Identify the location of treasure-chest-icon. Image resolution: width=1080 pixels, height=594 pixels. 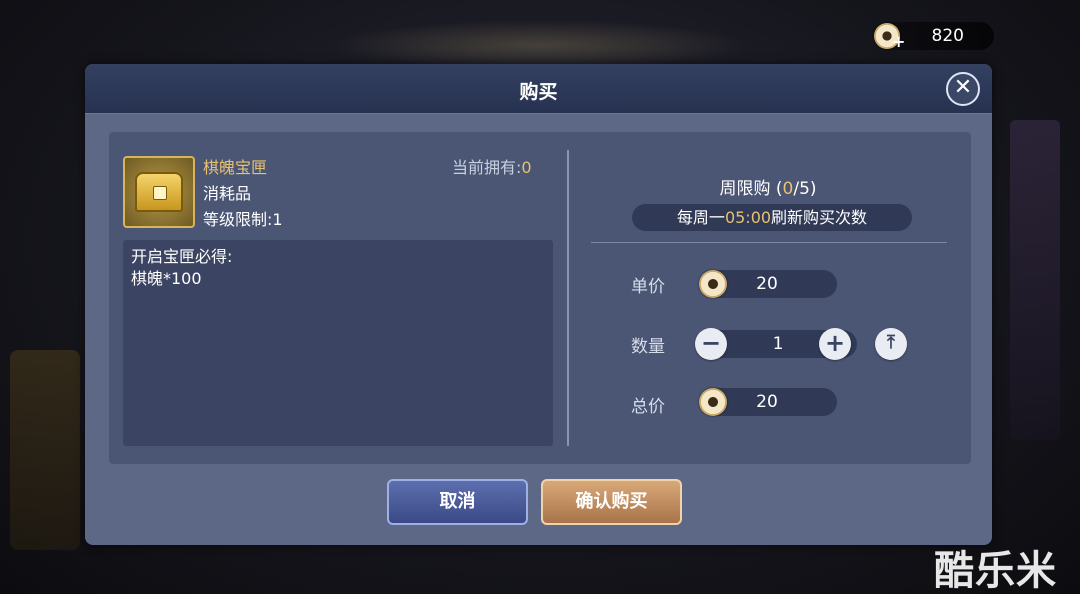
(159, 192).